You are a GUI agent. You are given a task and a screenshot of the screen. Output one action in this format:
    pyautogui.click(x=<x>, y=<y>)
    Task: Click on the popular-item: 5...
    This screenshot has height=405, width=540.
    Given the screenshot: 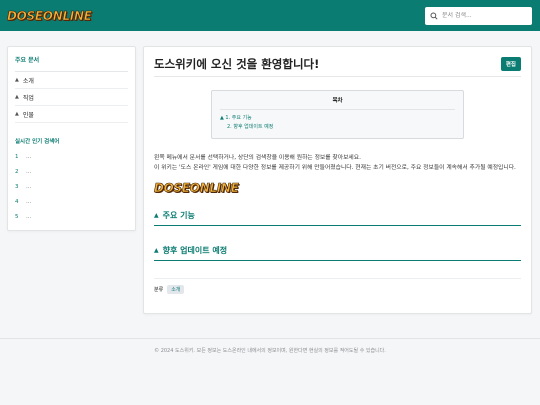 What is the action you would take?
    pyautogui.click(x=71, y=216)
    